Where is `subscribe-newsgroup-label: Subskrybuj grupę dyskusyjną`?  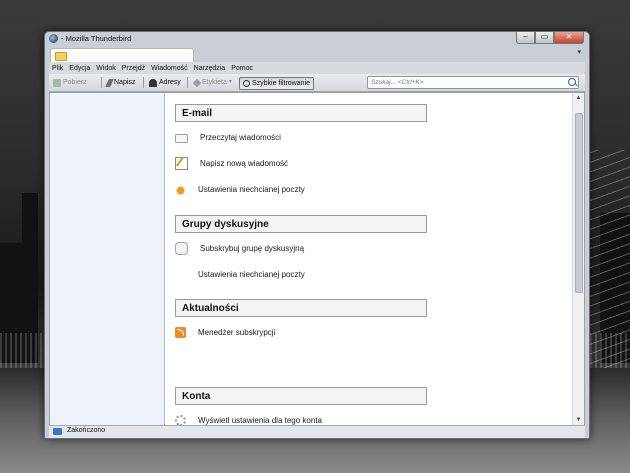
subscribe-newsgroup-label: Subskrybuj grupę dyskusyjną is located at coordinates (252, 248).